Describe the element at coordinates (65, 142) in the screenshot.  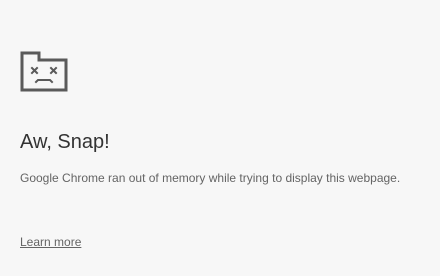
I see `error-title: Aw, Snap!` at that location.